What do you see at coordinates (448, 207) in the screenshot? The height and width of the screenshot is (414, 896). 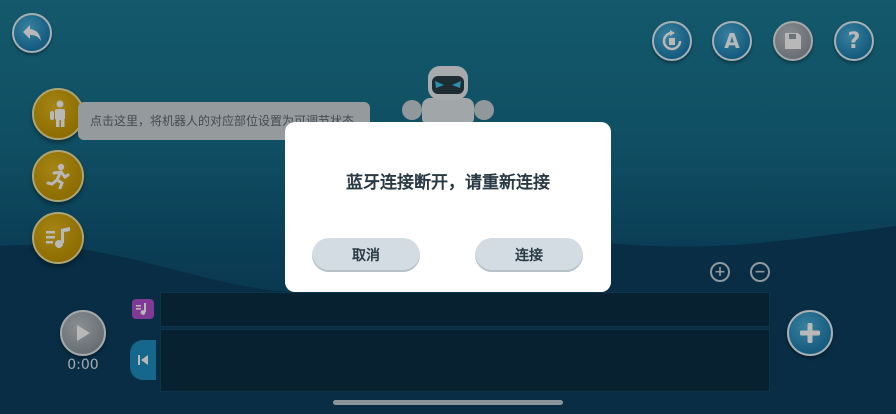 I see `bluetooth-disconnect-dialog: 蓝牙连接断开，请重新连接 取消 连接` at bounding box center [448, 207].